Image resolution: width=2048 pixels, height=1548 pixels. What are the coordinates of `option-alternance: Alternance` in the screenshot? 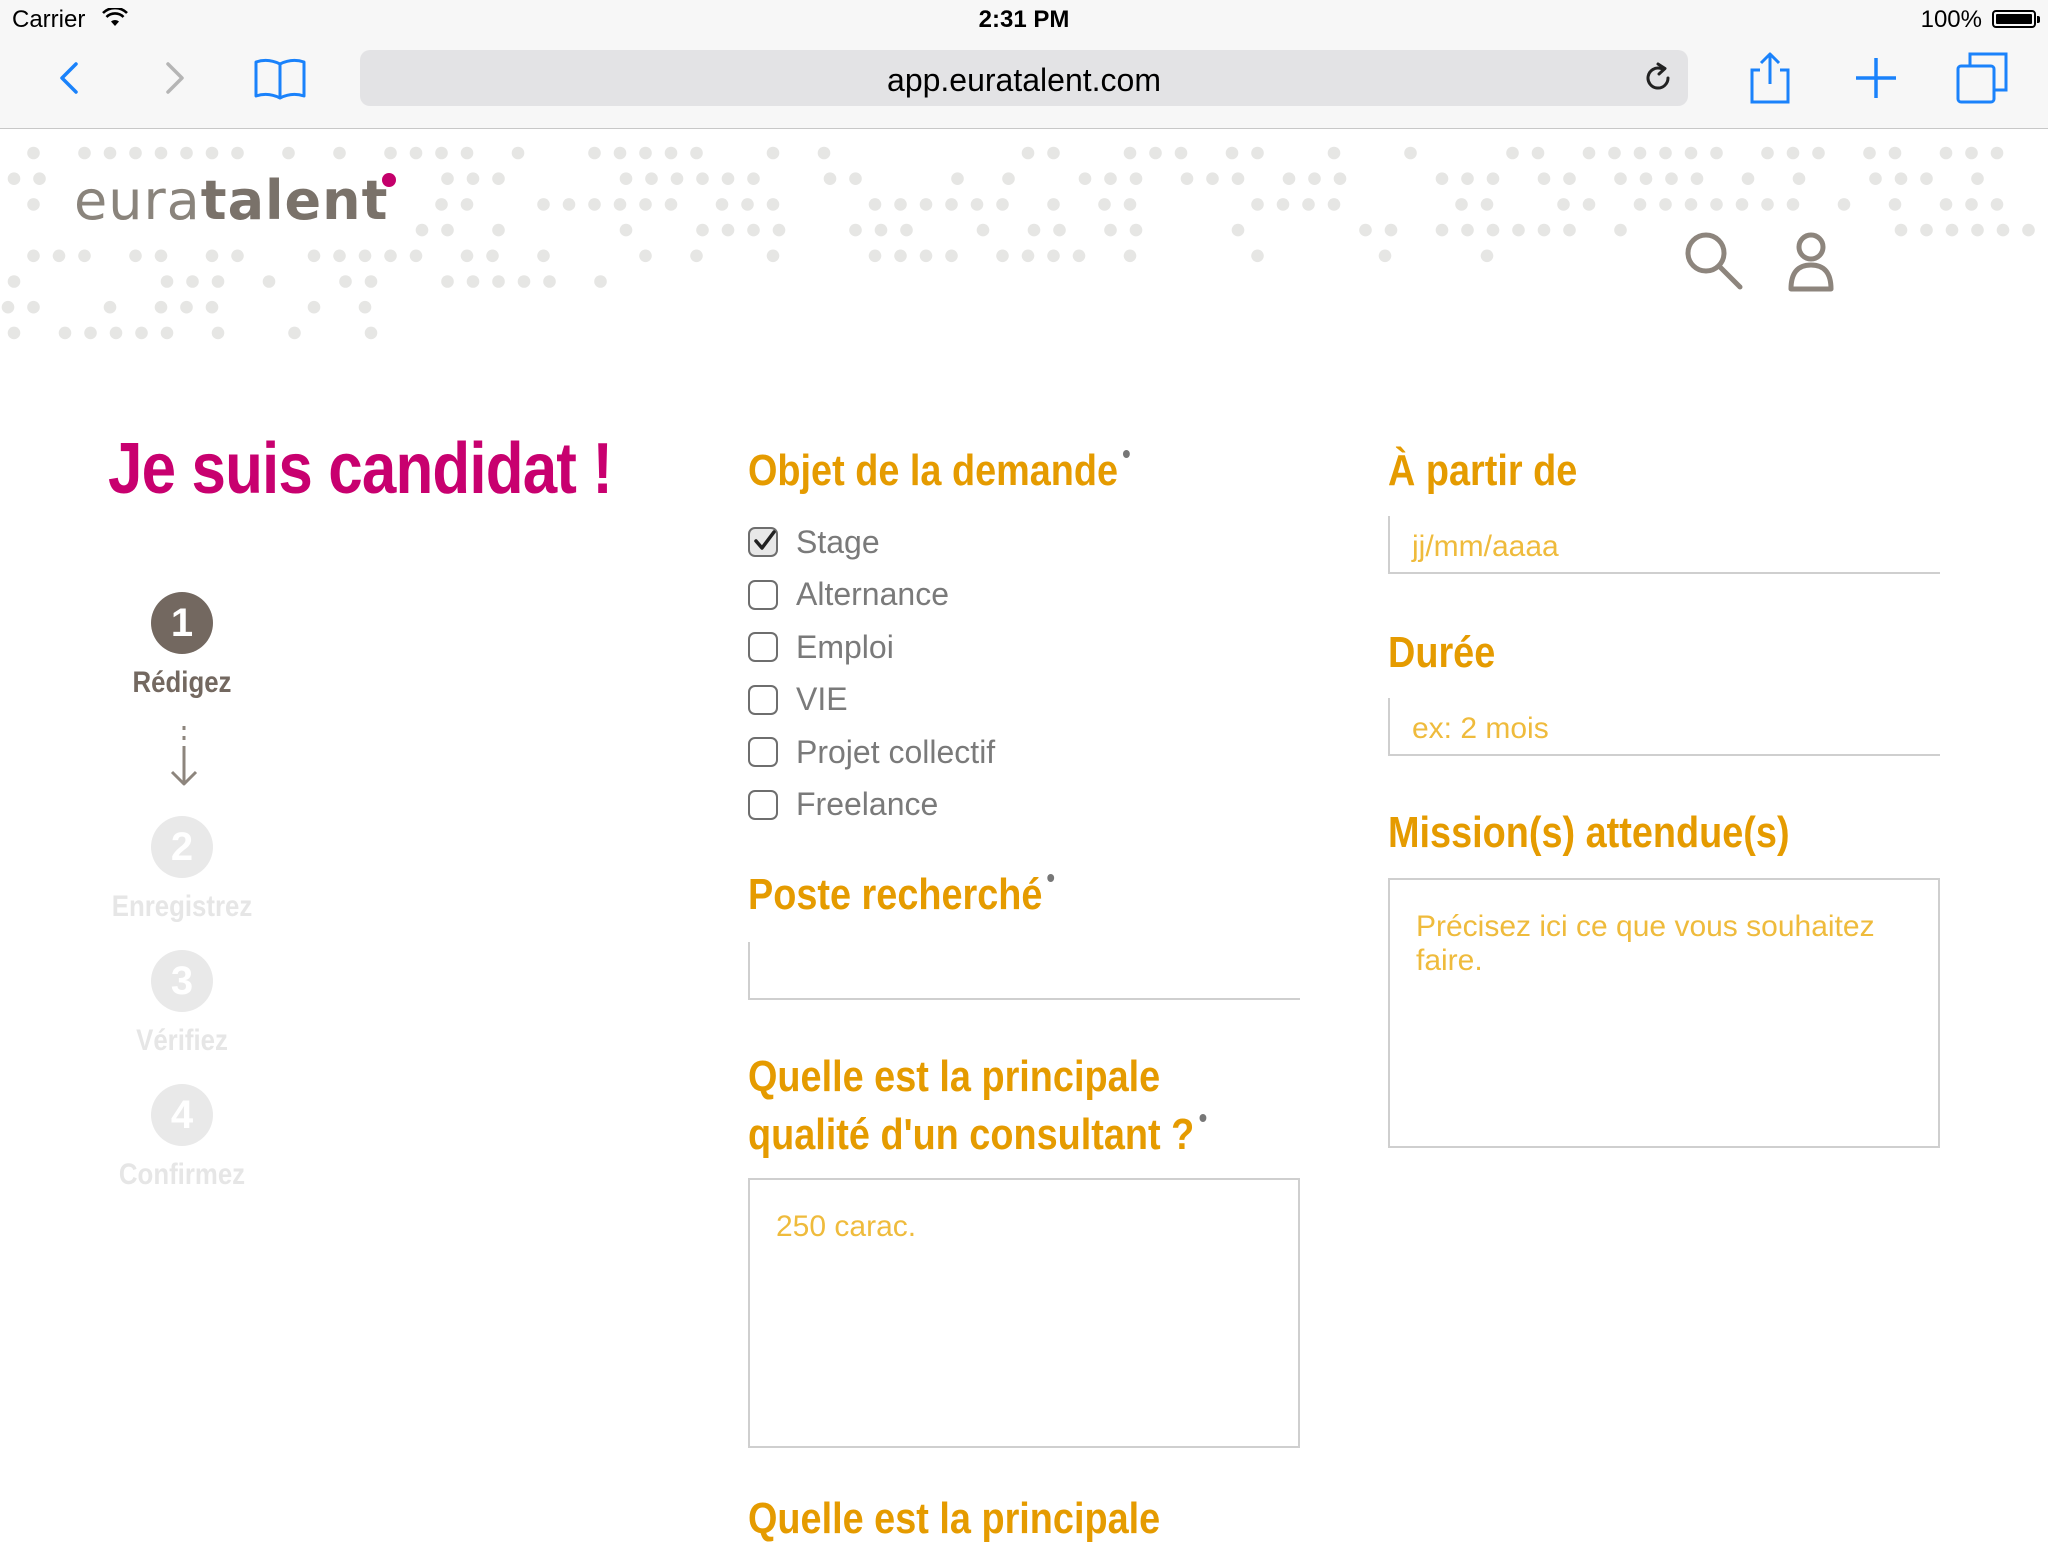 It's located at (871, 595).